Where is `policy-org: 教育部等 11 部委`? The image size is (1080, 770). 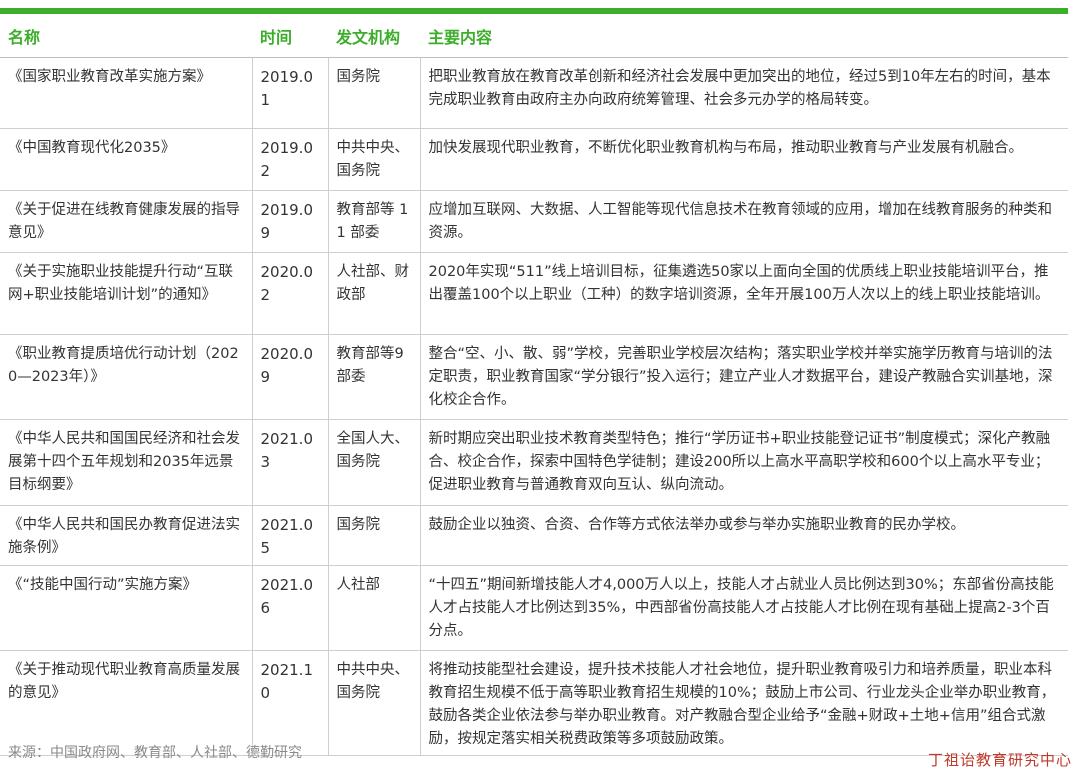
policy-org: 教育部等 11 部委 is located at coordinates (374, 221).